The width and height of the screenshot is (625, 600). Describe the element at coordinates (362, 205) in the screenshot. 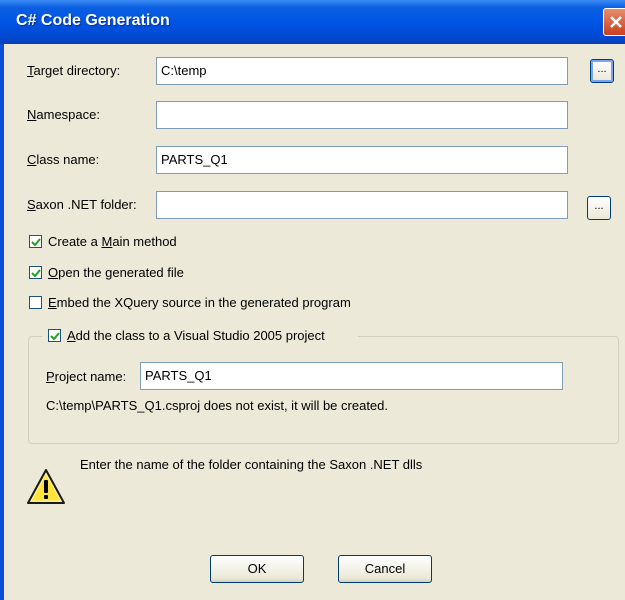

I see `saxon-folder-input` at that location.